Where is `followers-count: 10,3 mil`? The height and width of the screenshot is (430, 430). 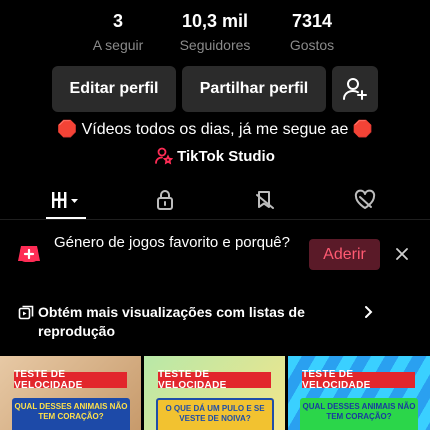
followers-count: 10,3 mil is located at coordinates (215, 21).